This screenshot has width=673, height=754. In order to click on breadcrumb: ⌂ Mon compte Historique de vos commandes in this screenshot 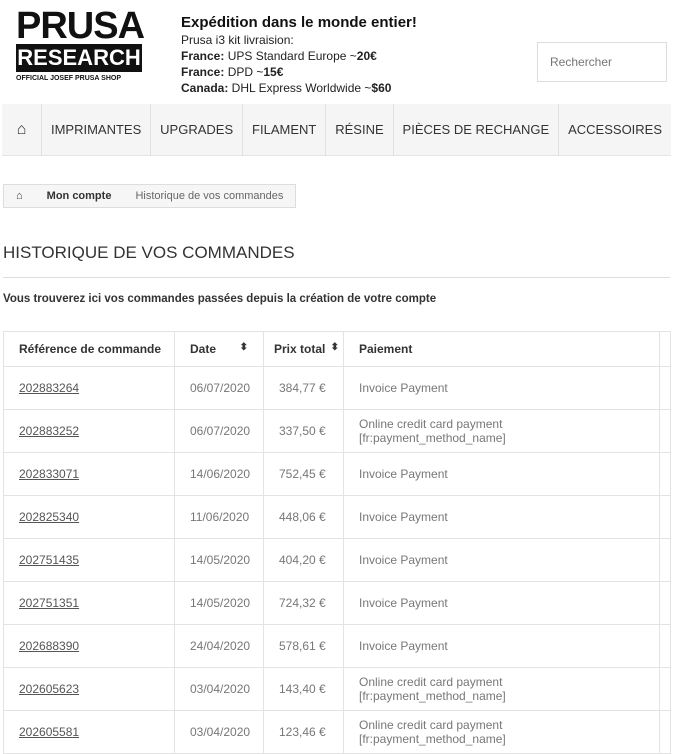, I will do `click(150, 196)`.